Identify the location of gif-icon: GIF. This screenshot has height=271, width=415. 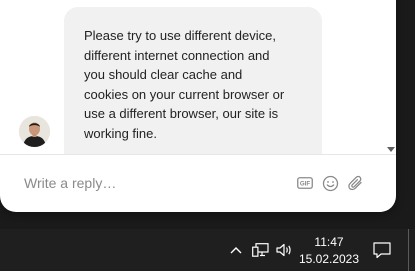
(305, 183).